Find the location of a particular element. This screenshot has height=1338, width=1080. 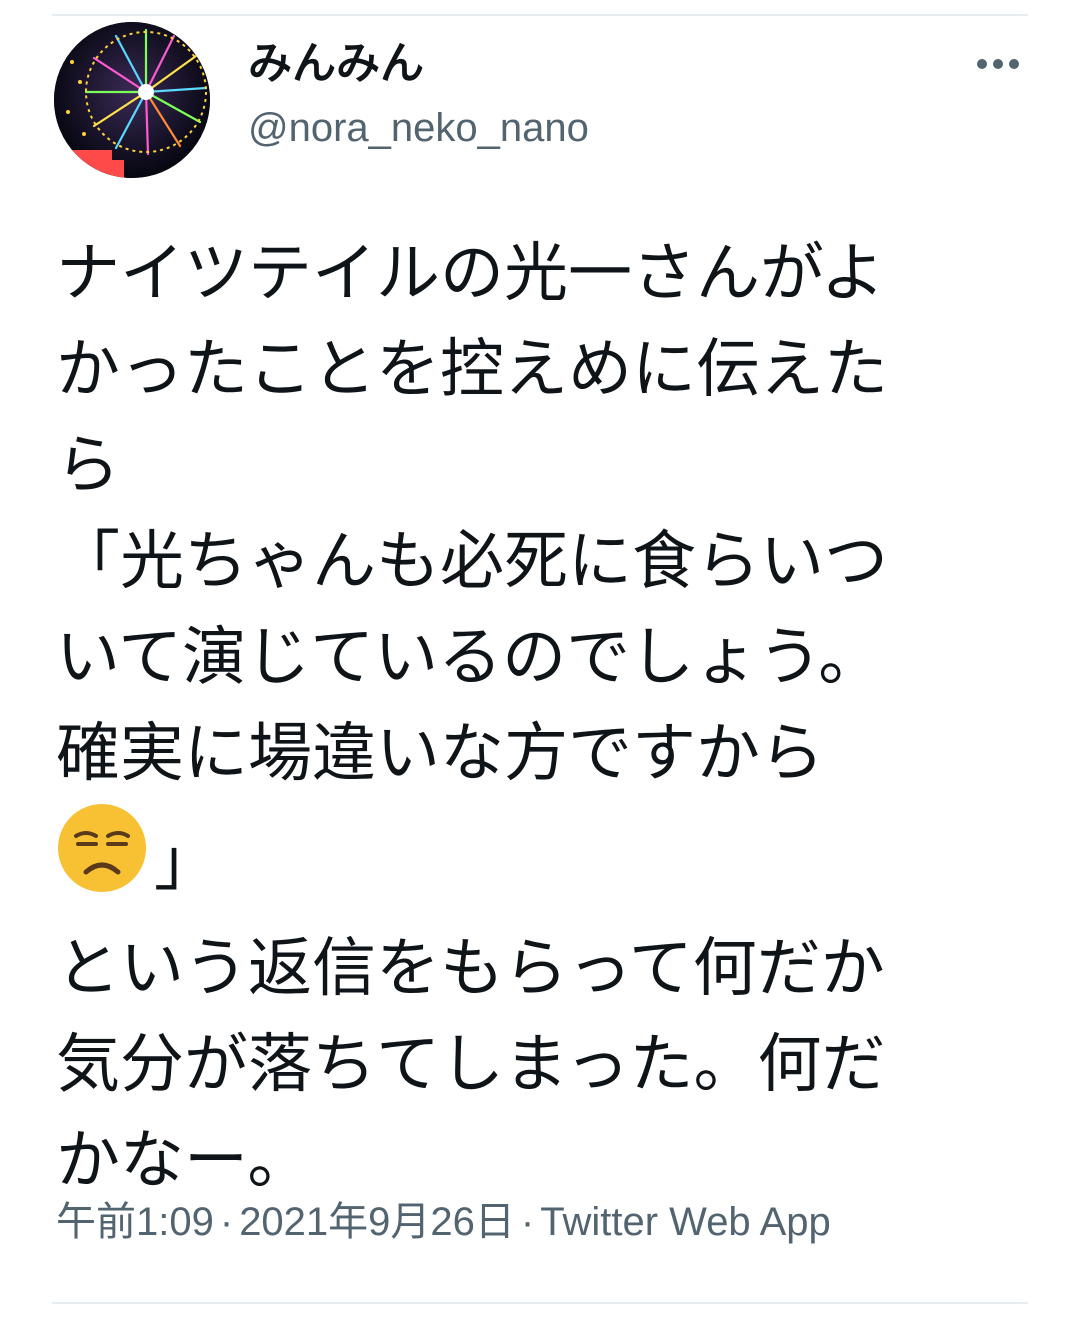

tweet-text-line: 」 is located at coordinates (186, 863).